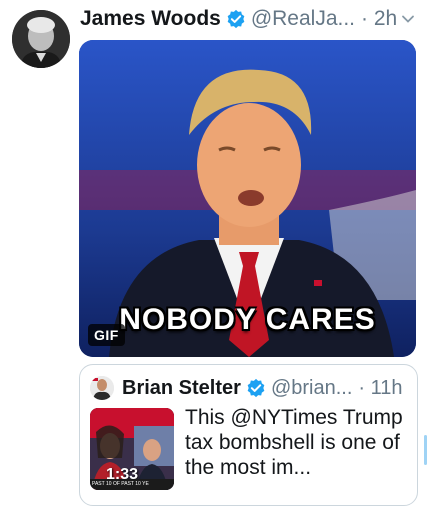 This screenshot has width=430, height=506. I want to click on gif-caption: NOBODY CARES, so click(247, 319).